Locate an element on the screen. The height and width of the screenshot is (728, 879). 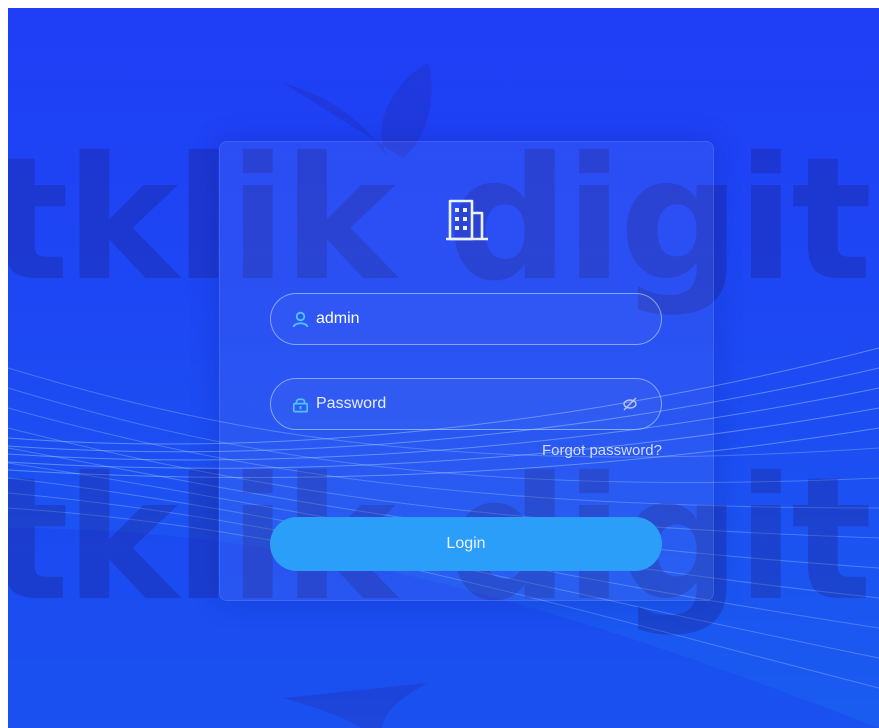
username-field: admin is located at coordinates (466, 319).